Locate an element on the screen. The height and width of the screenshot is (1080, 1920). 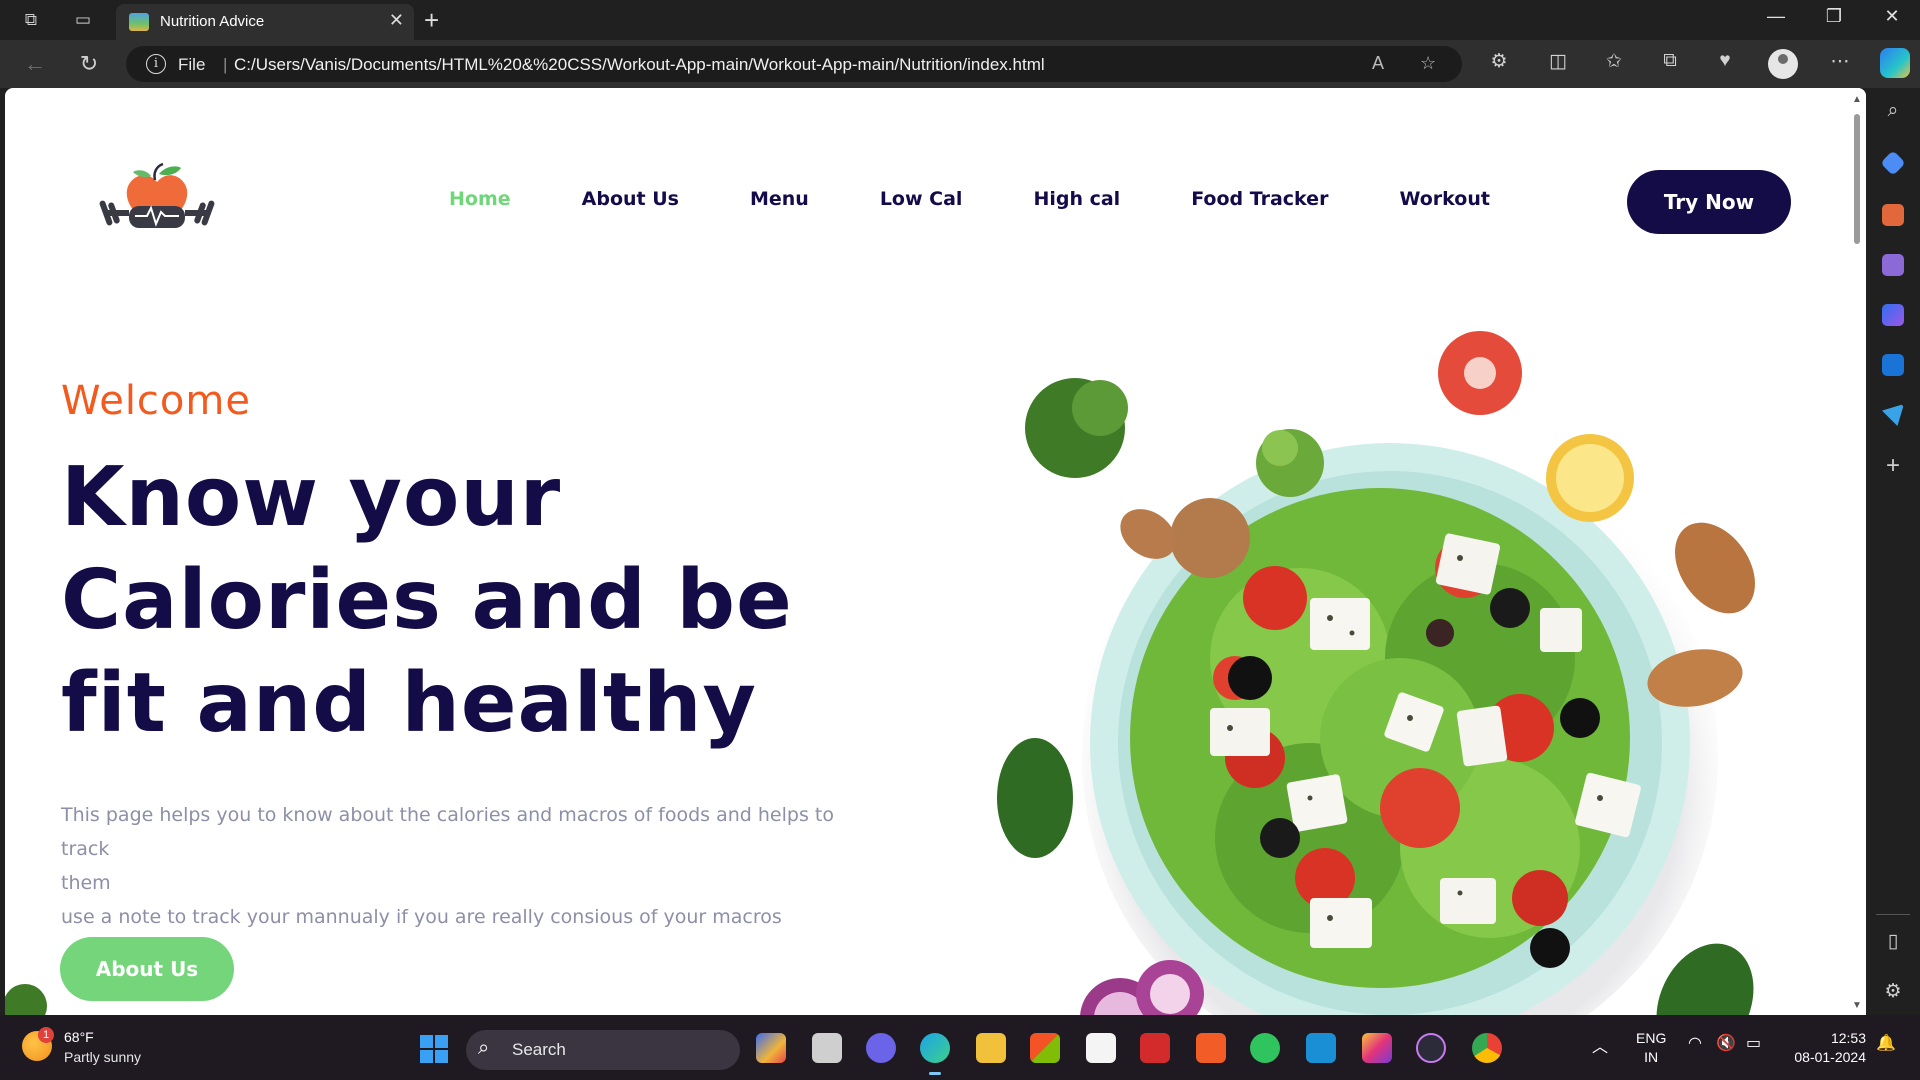
hero-headline-line-2: Calories and be is located at coordinates (427, 600).